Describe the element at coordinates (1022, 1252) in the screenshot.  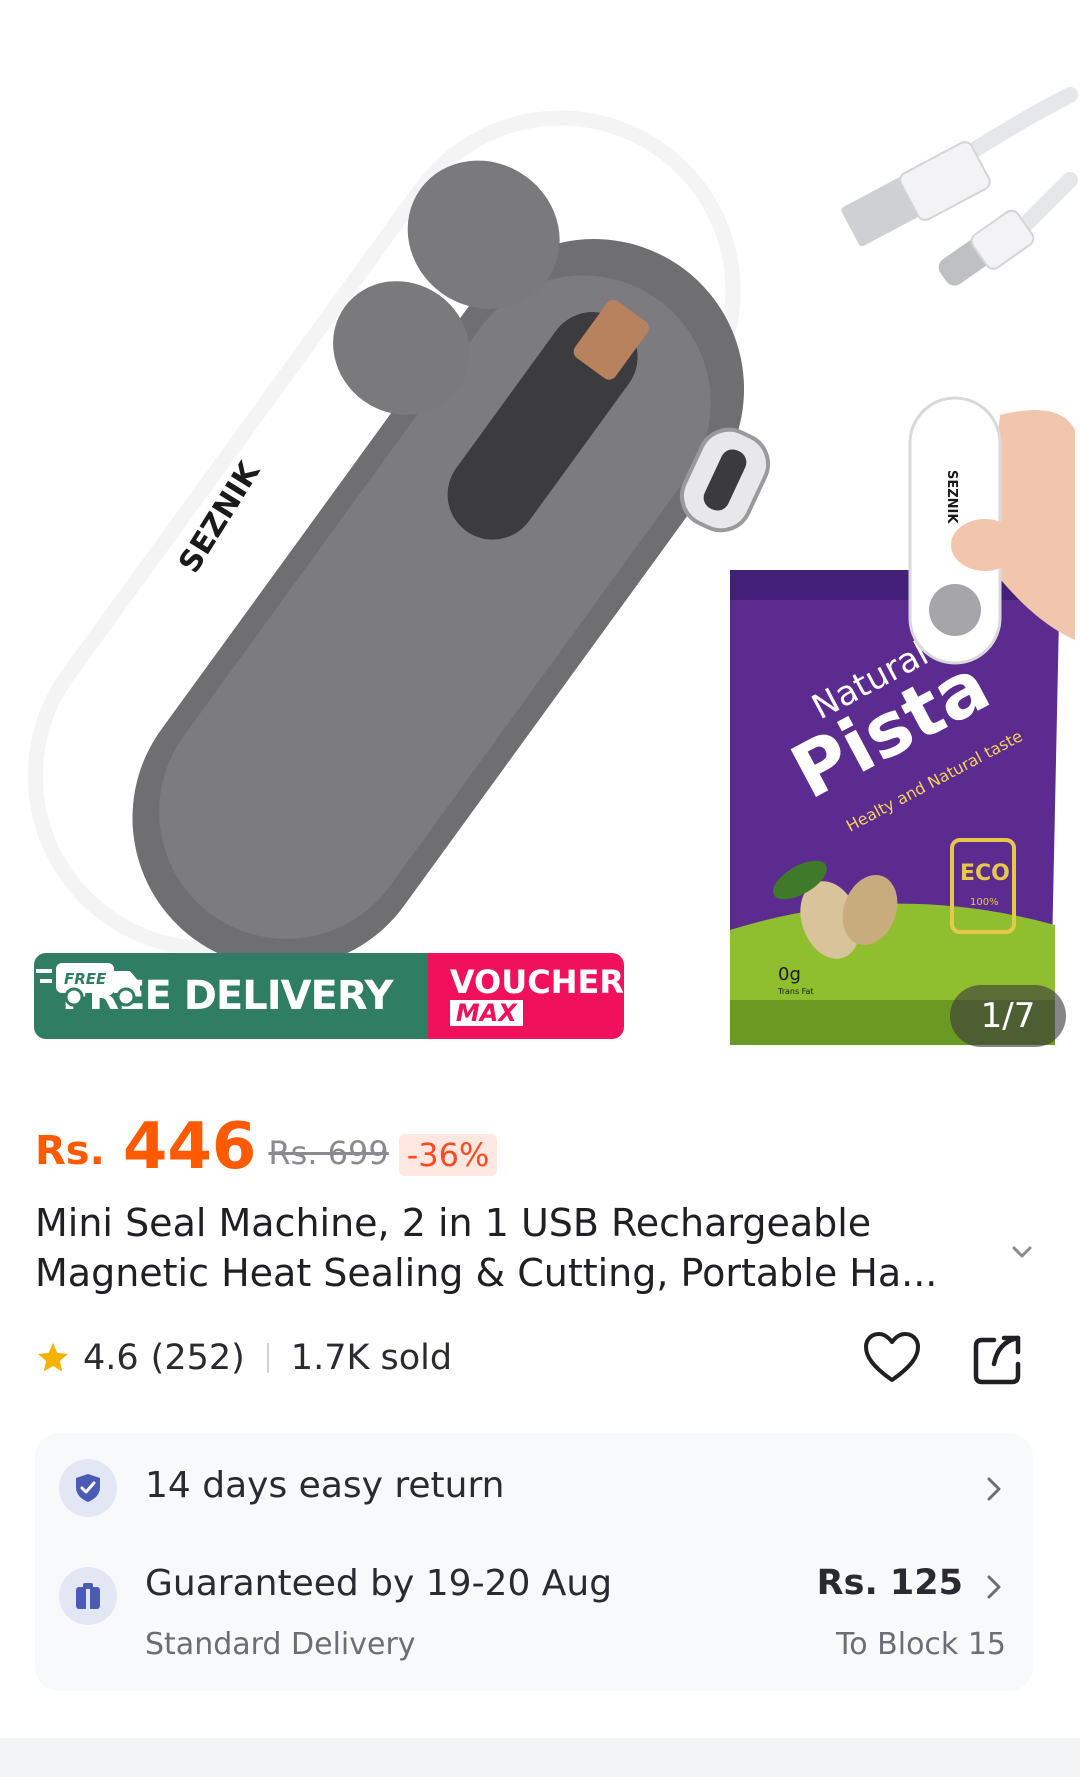
I see `chevron-down-icon` at that location.